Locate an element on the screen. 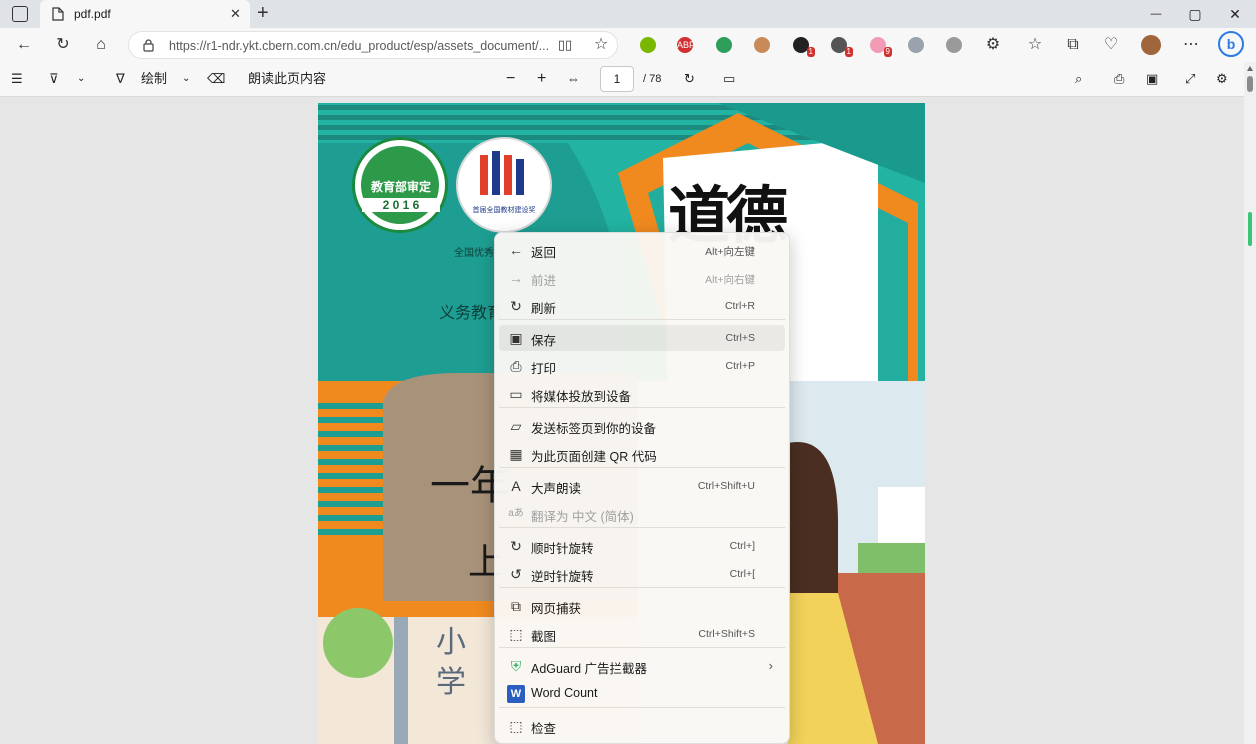 The image size is (1256, 744). menu-item-print: ⎙ 打印 Ctrl+P is located at coordinates (642, 366).